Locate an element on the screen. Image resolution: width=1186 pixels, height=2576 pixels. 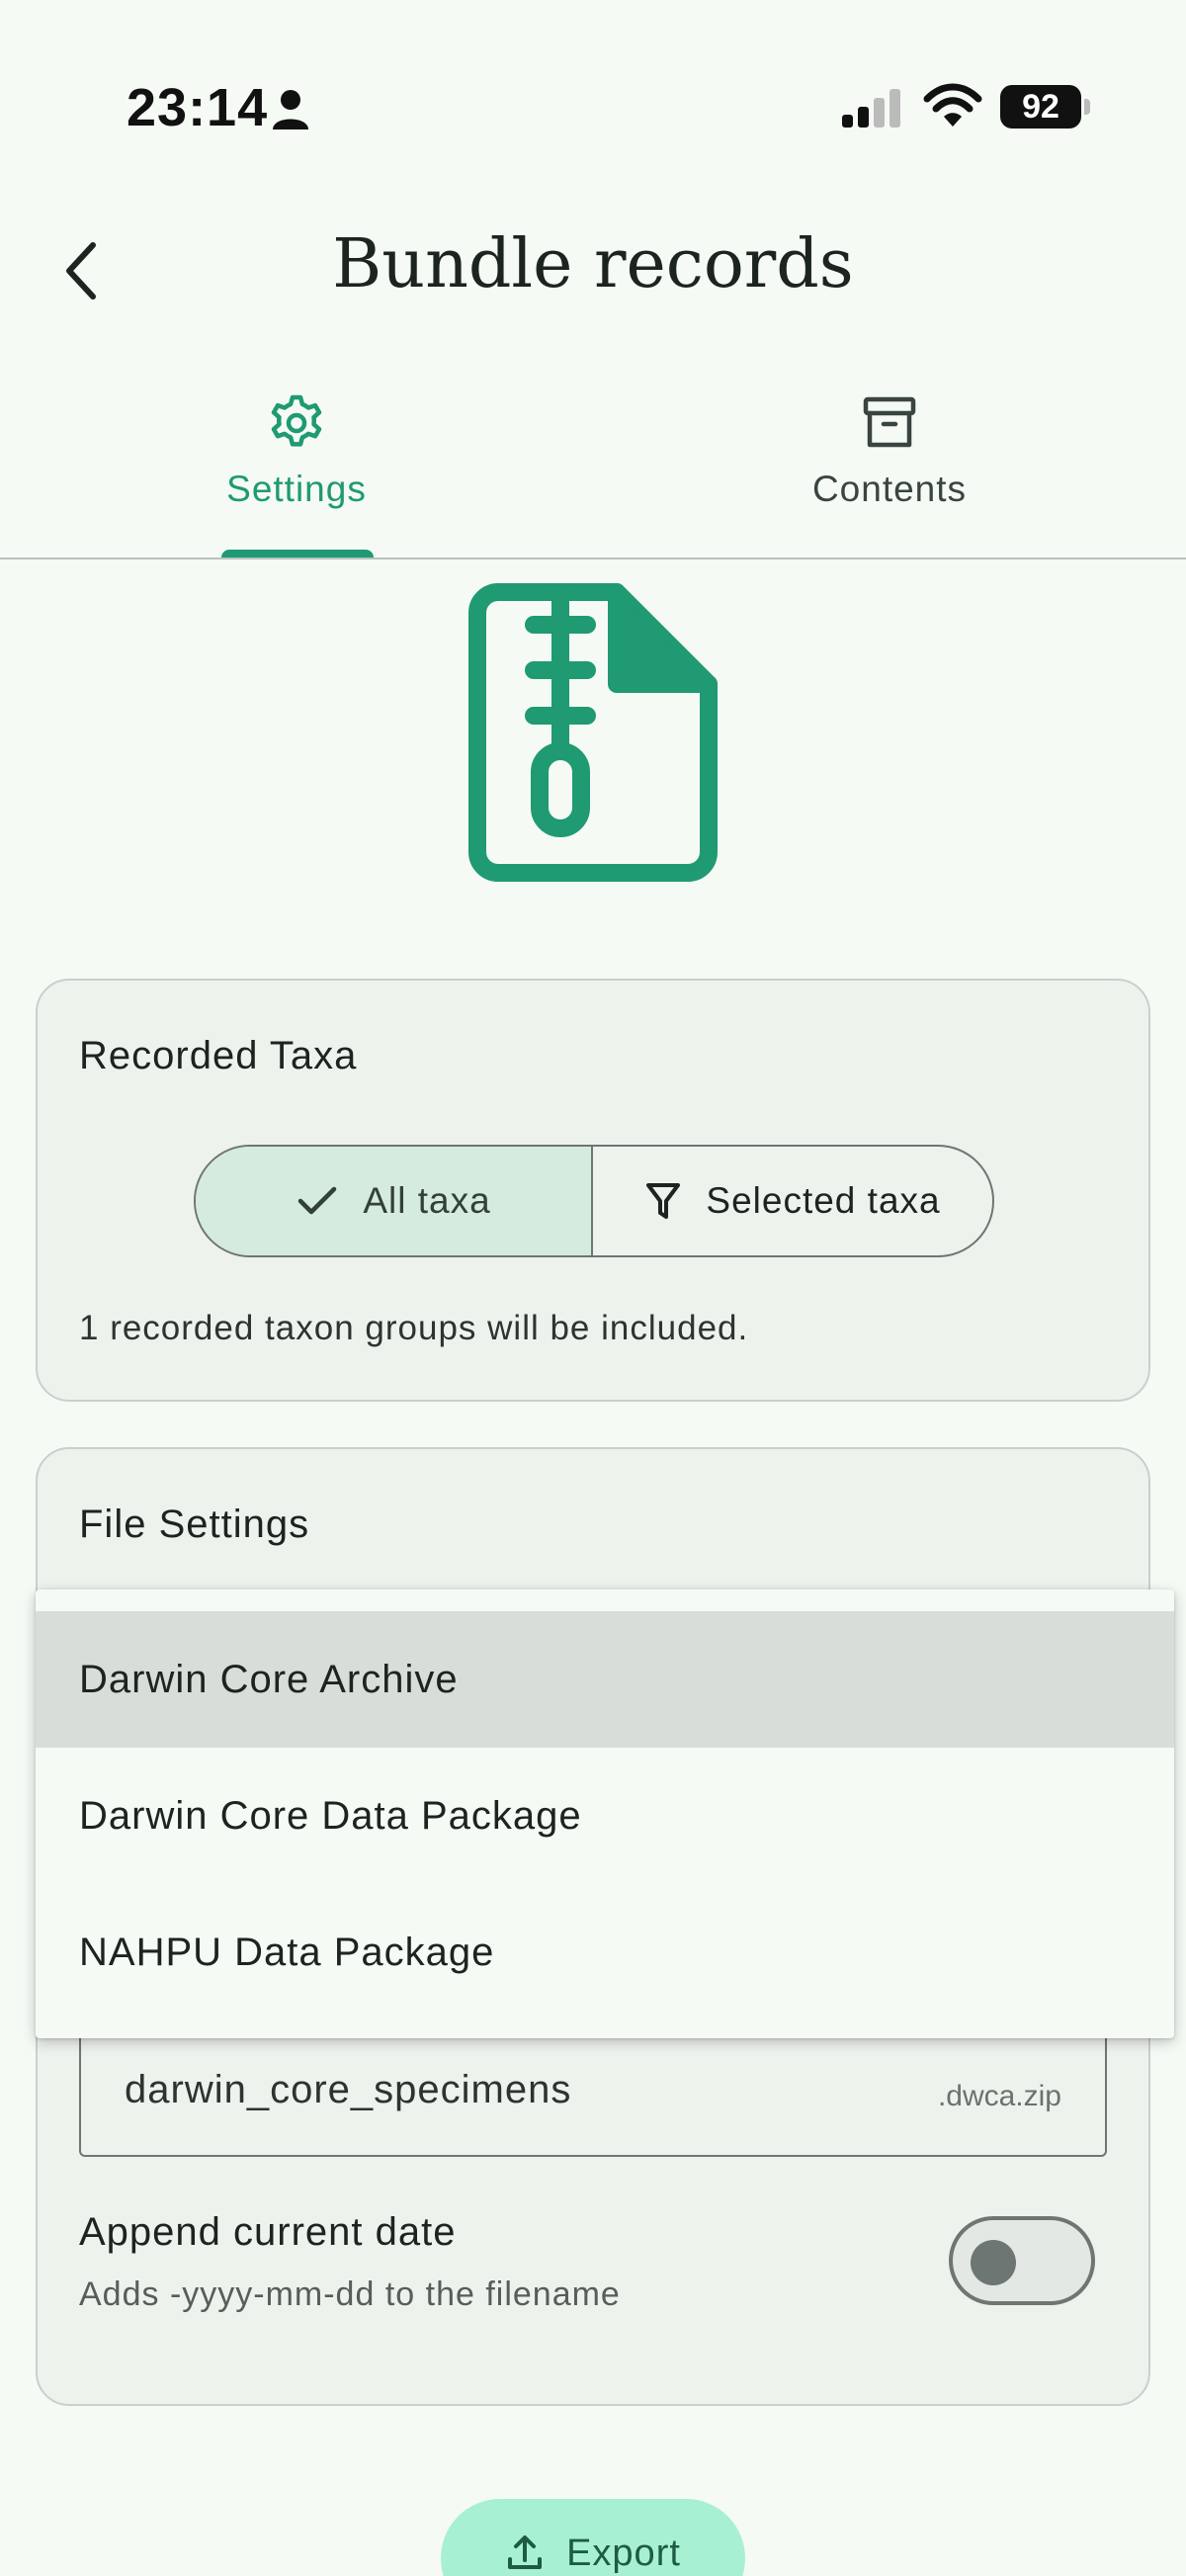
filter-icon is located at coordinates (663, 1201).